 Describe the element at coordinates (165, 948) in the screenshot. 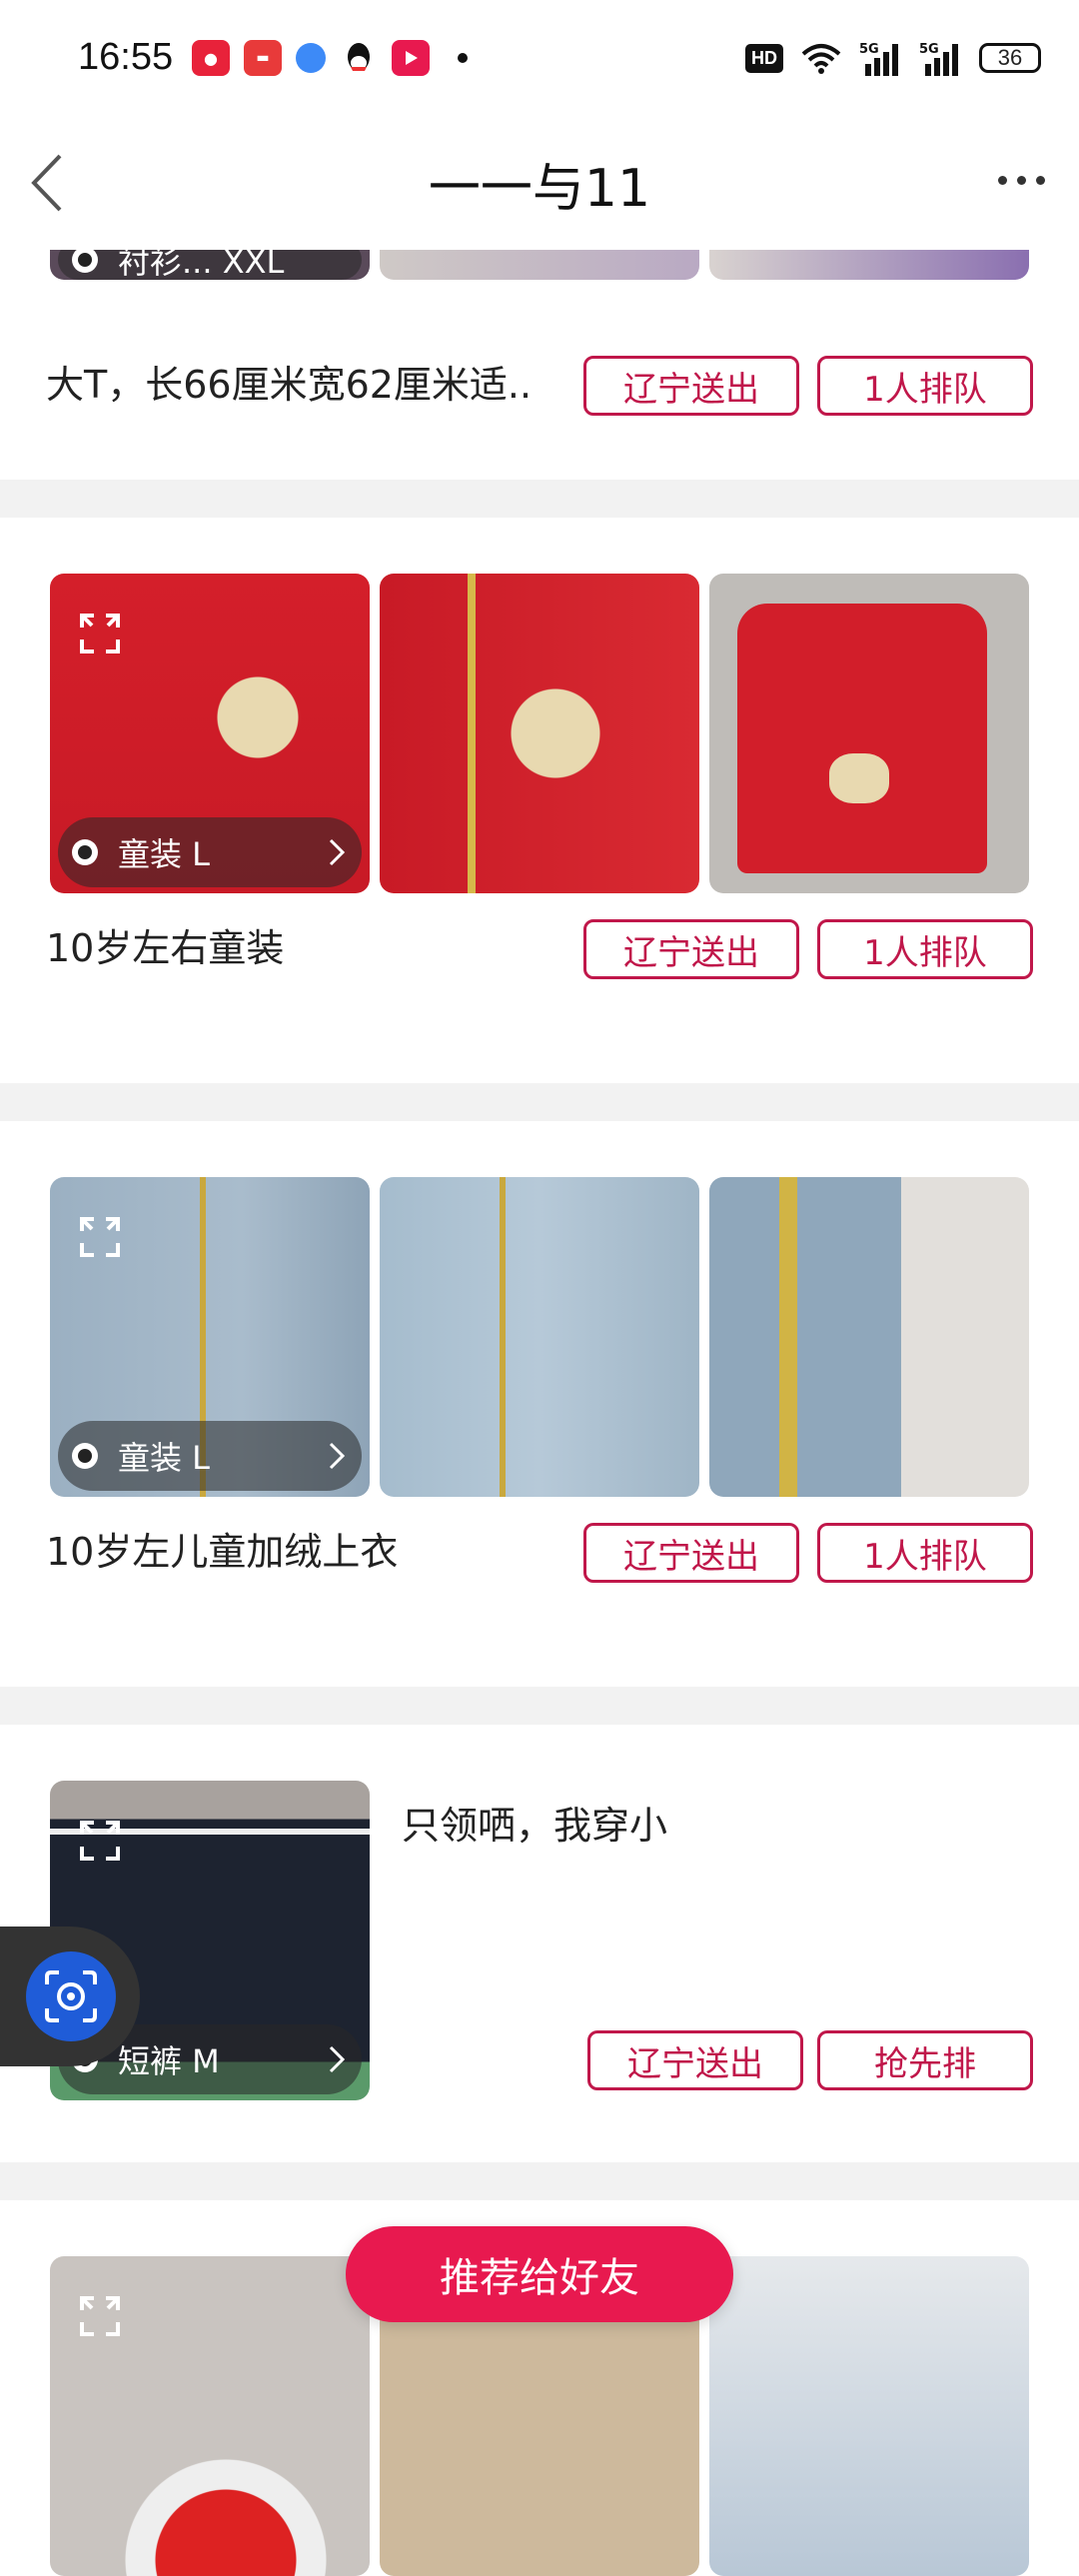

I see `item-description: 10岁左右童装` at that location.